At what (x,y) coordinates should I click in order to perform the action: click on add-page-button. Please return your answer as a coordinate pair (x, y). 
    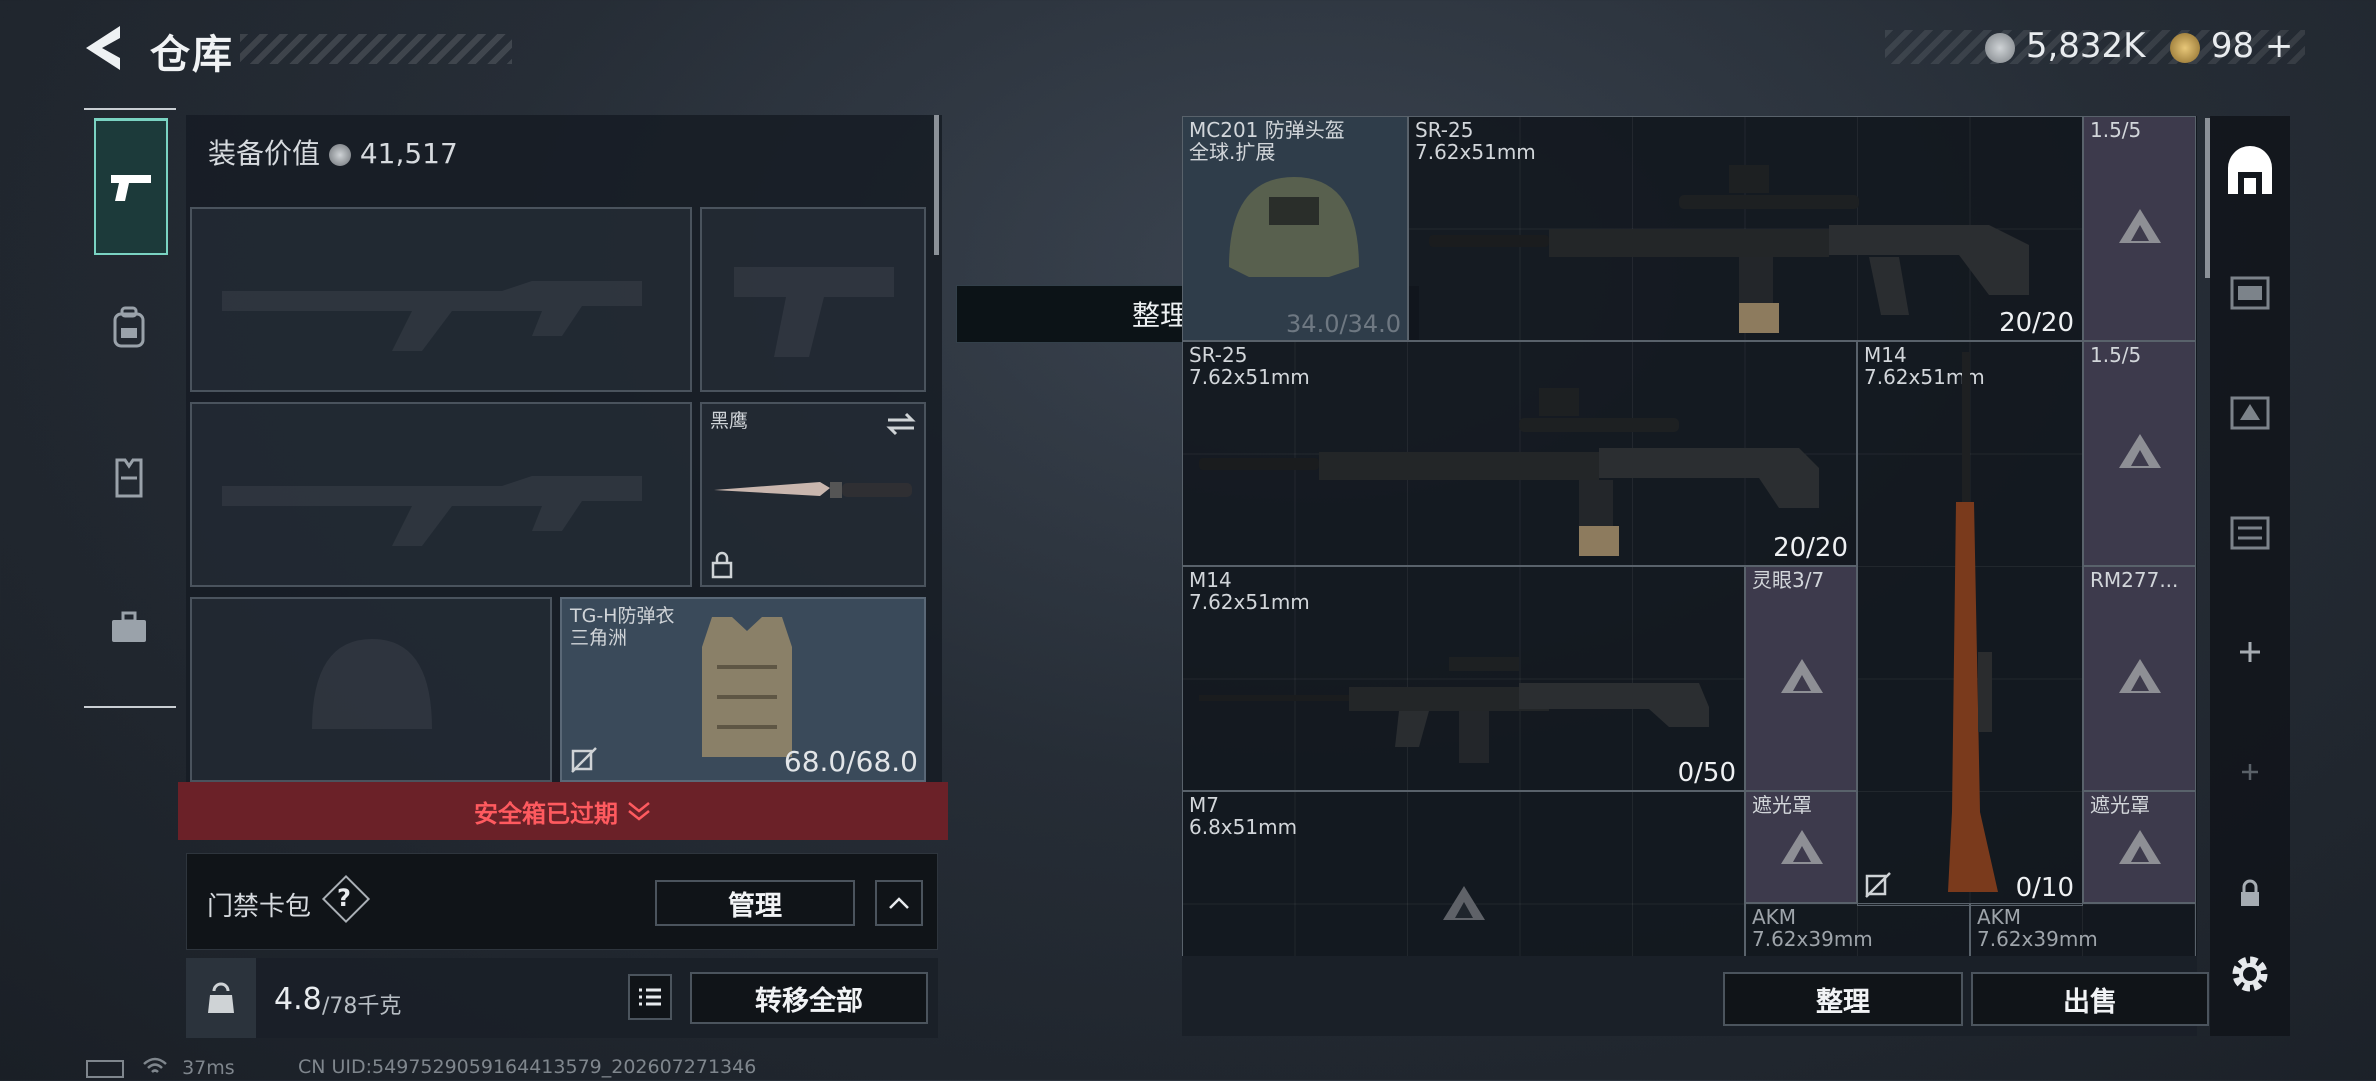
    Looking at the image, I should click on (2250, 652).